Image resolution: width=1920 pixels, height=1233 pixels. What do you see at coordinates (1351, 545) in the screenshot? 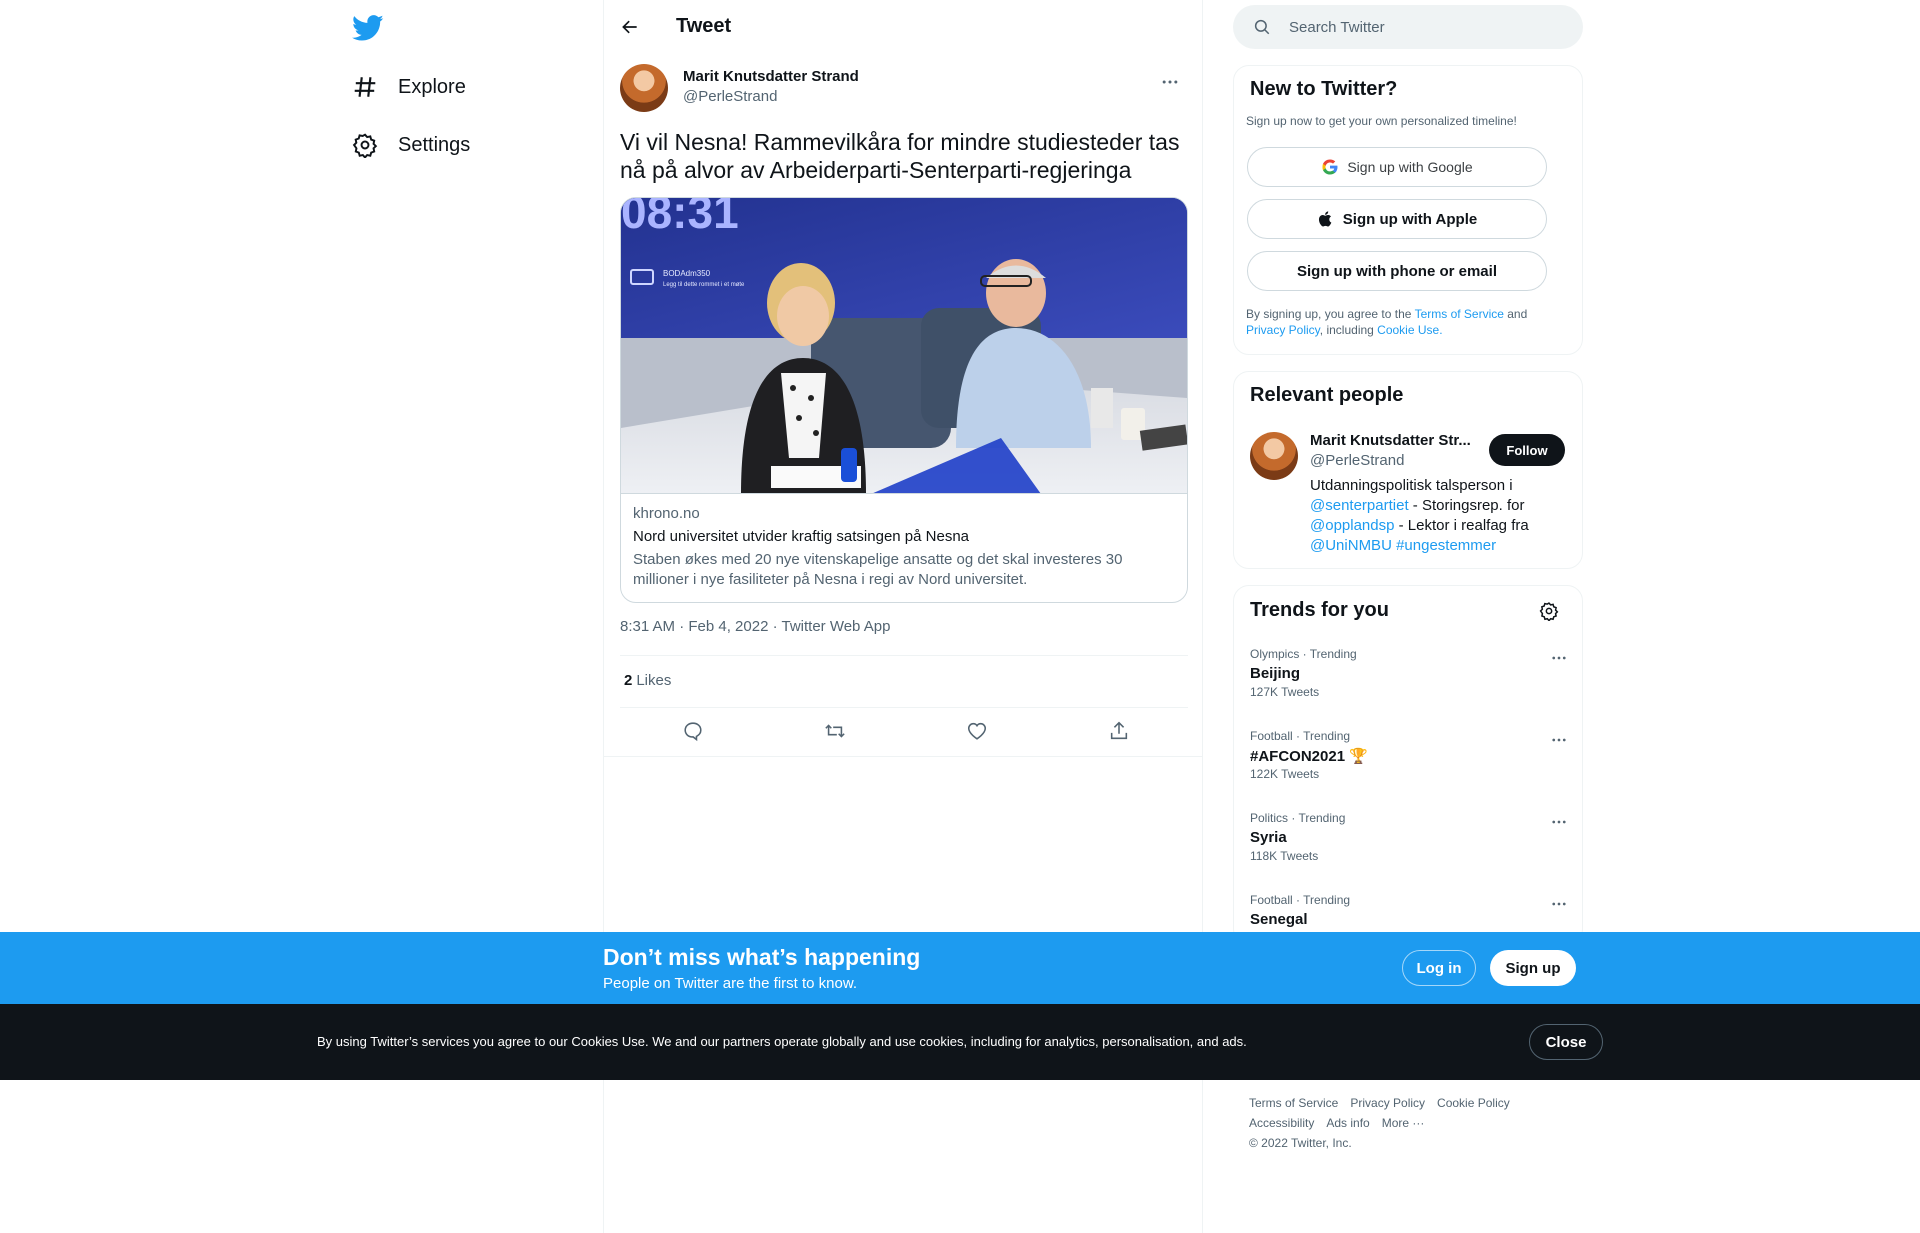
I see `bio-link-uninmbu: @UniNMBU` at bounding box center [1351, 545].